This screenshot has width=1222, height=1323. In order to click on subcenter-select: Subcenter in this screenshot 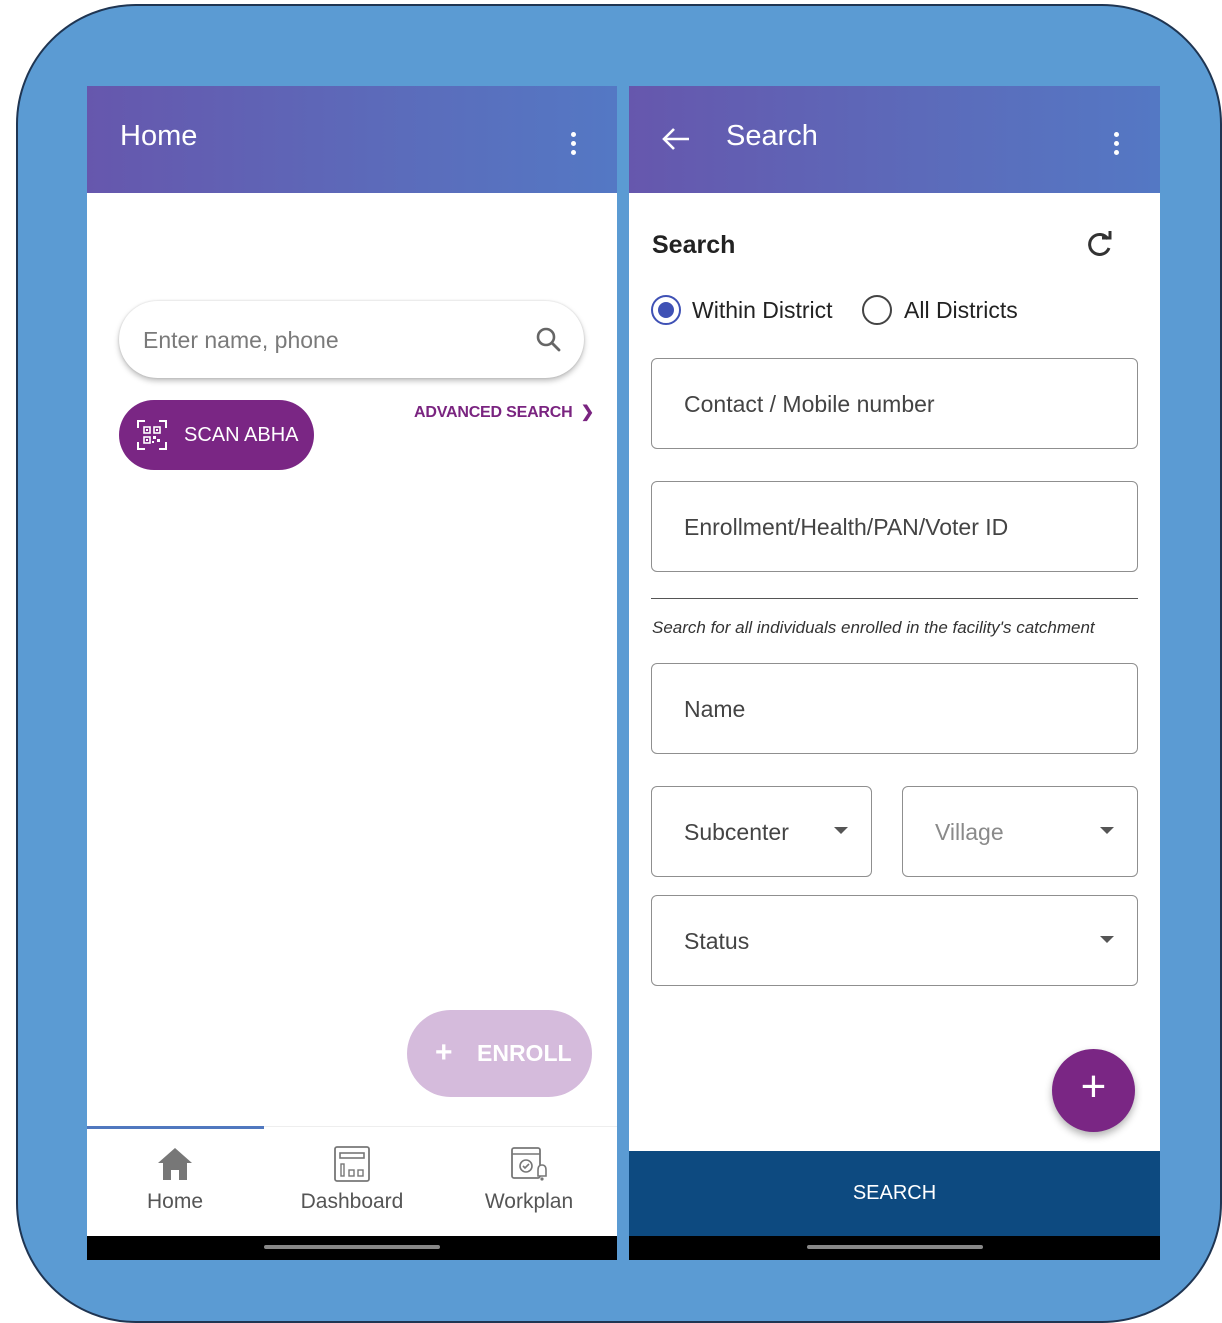, I will do `click(761, 831)`.